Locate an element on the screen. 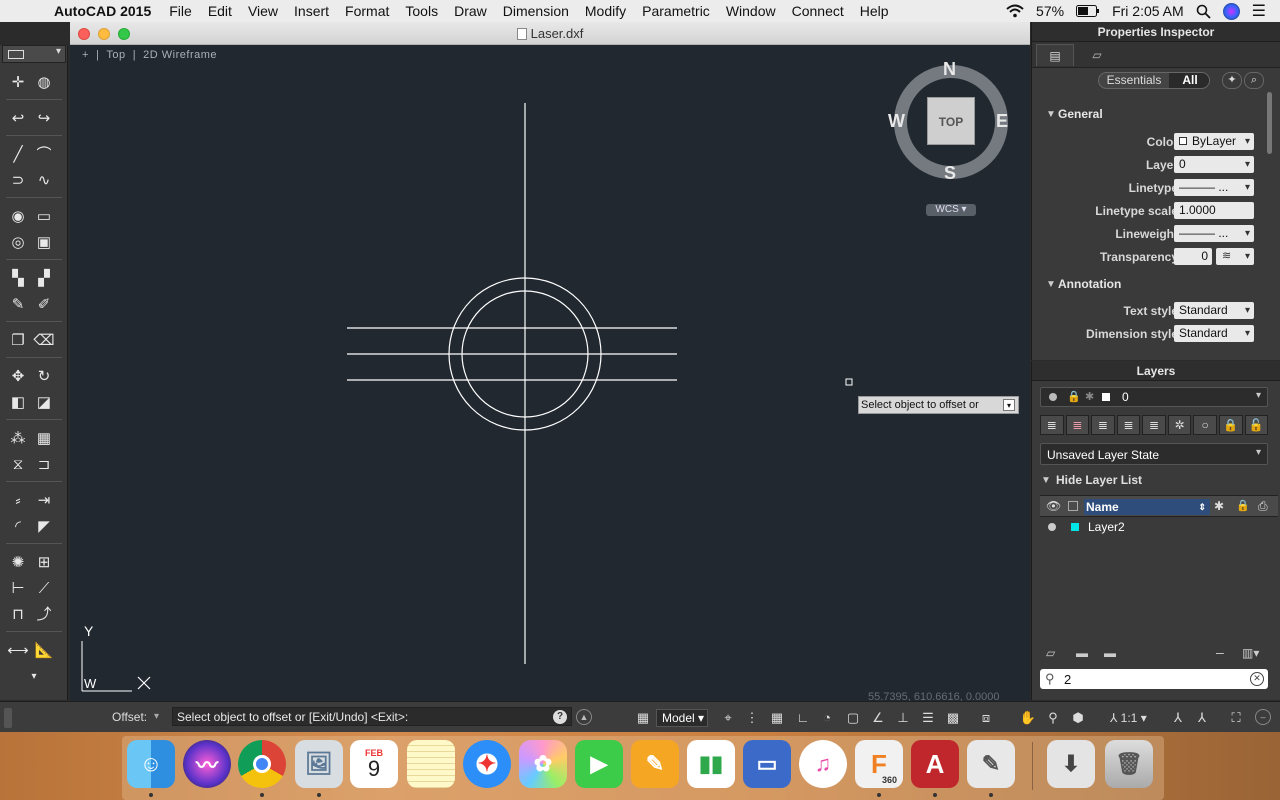  lock-layer-icon: 🔒 is located at coordinates (1230, 425).